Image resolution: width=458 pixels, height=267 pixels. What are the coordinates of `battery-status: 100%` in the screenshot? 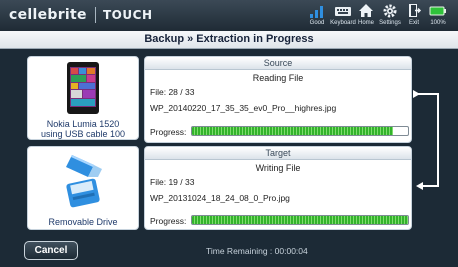 It's located at (438, 16).